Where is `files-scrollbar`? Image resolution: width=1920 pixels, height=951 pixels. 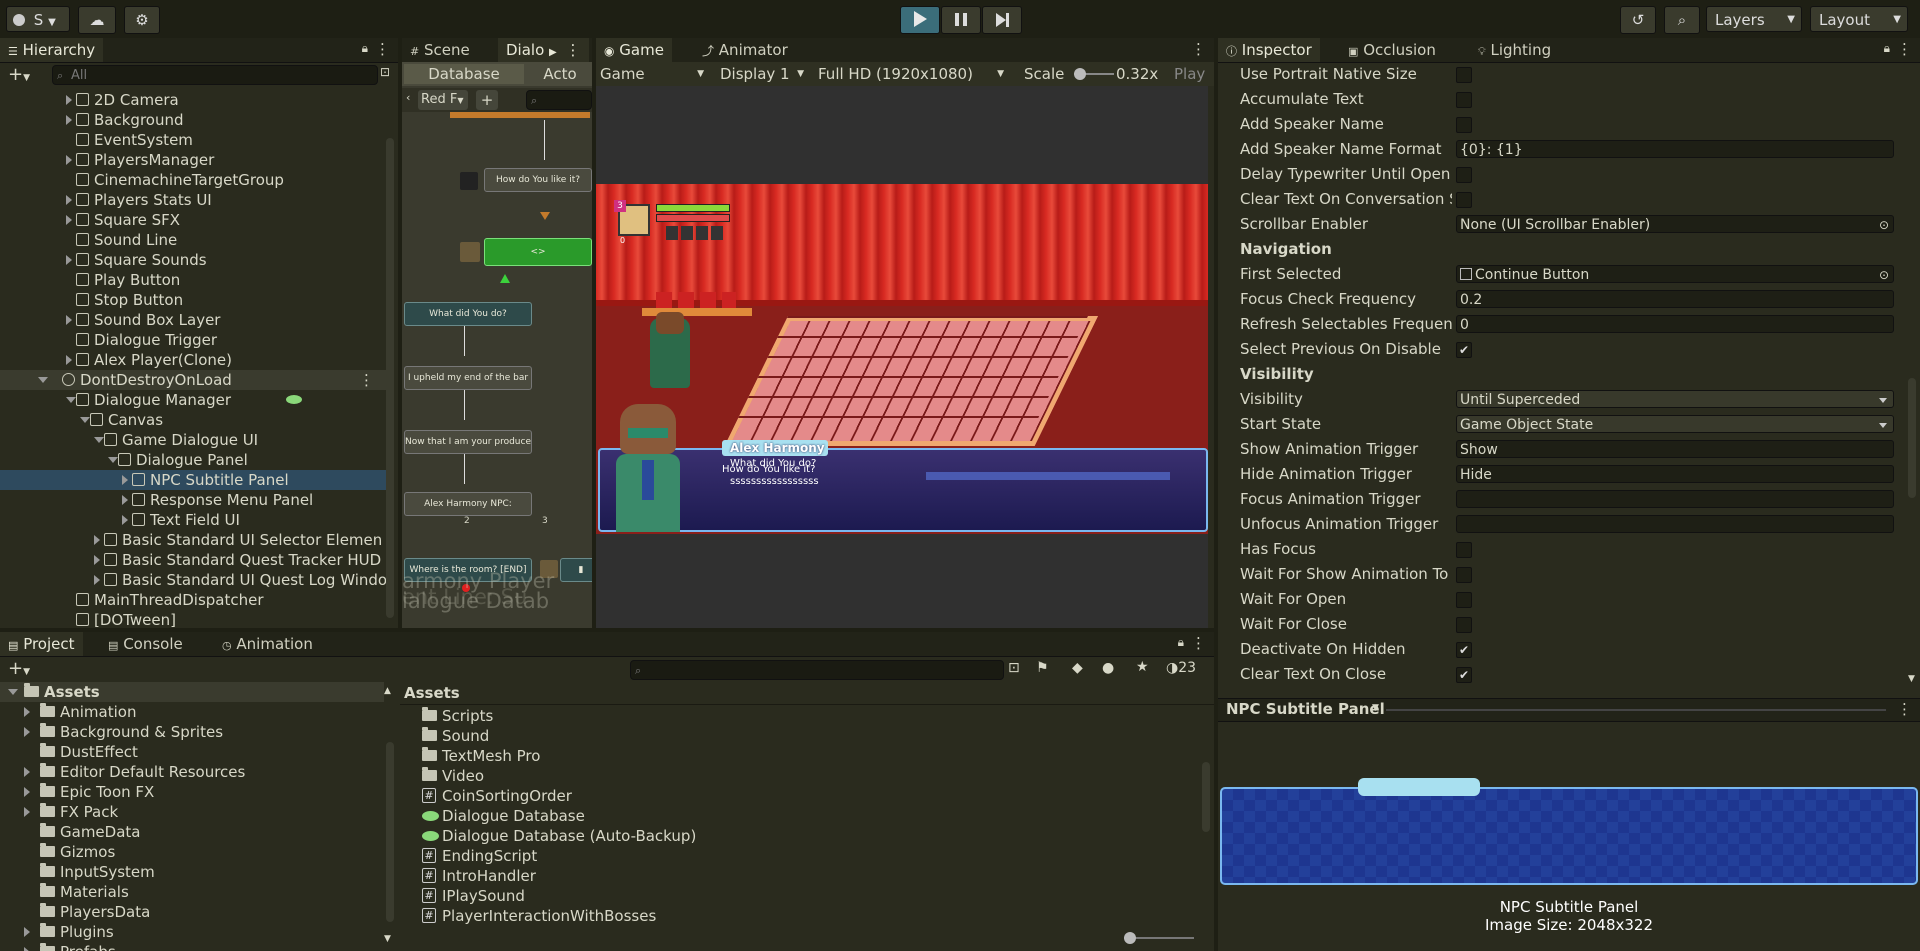 files-scrollbar is located at coordinates (1206, 797).